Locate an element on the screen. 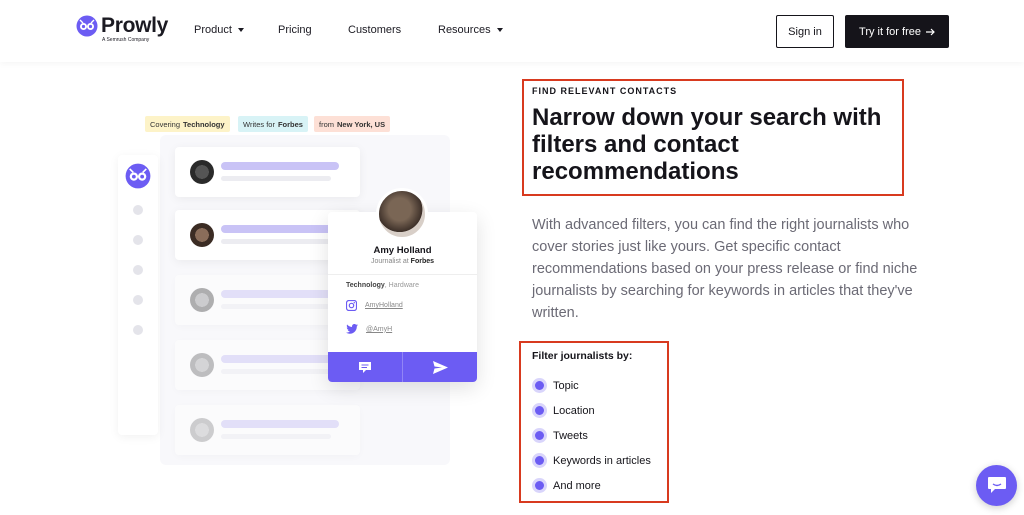 Image resolution: width=1024 pixels, height=515 pixels. profile-role: Journalist at Forbes is located at coordinates (402, 261).